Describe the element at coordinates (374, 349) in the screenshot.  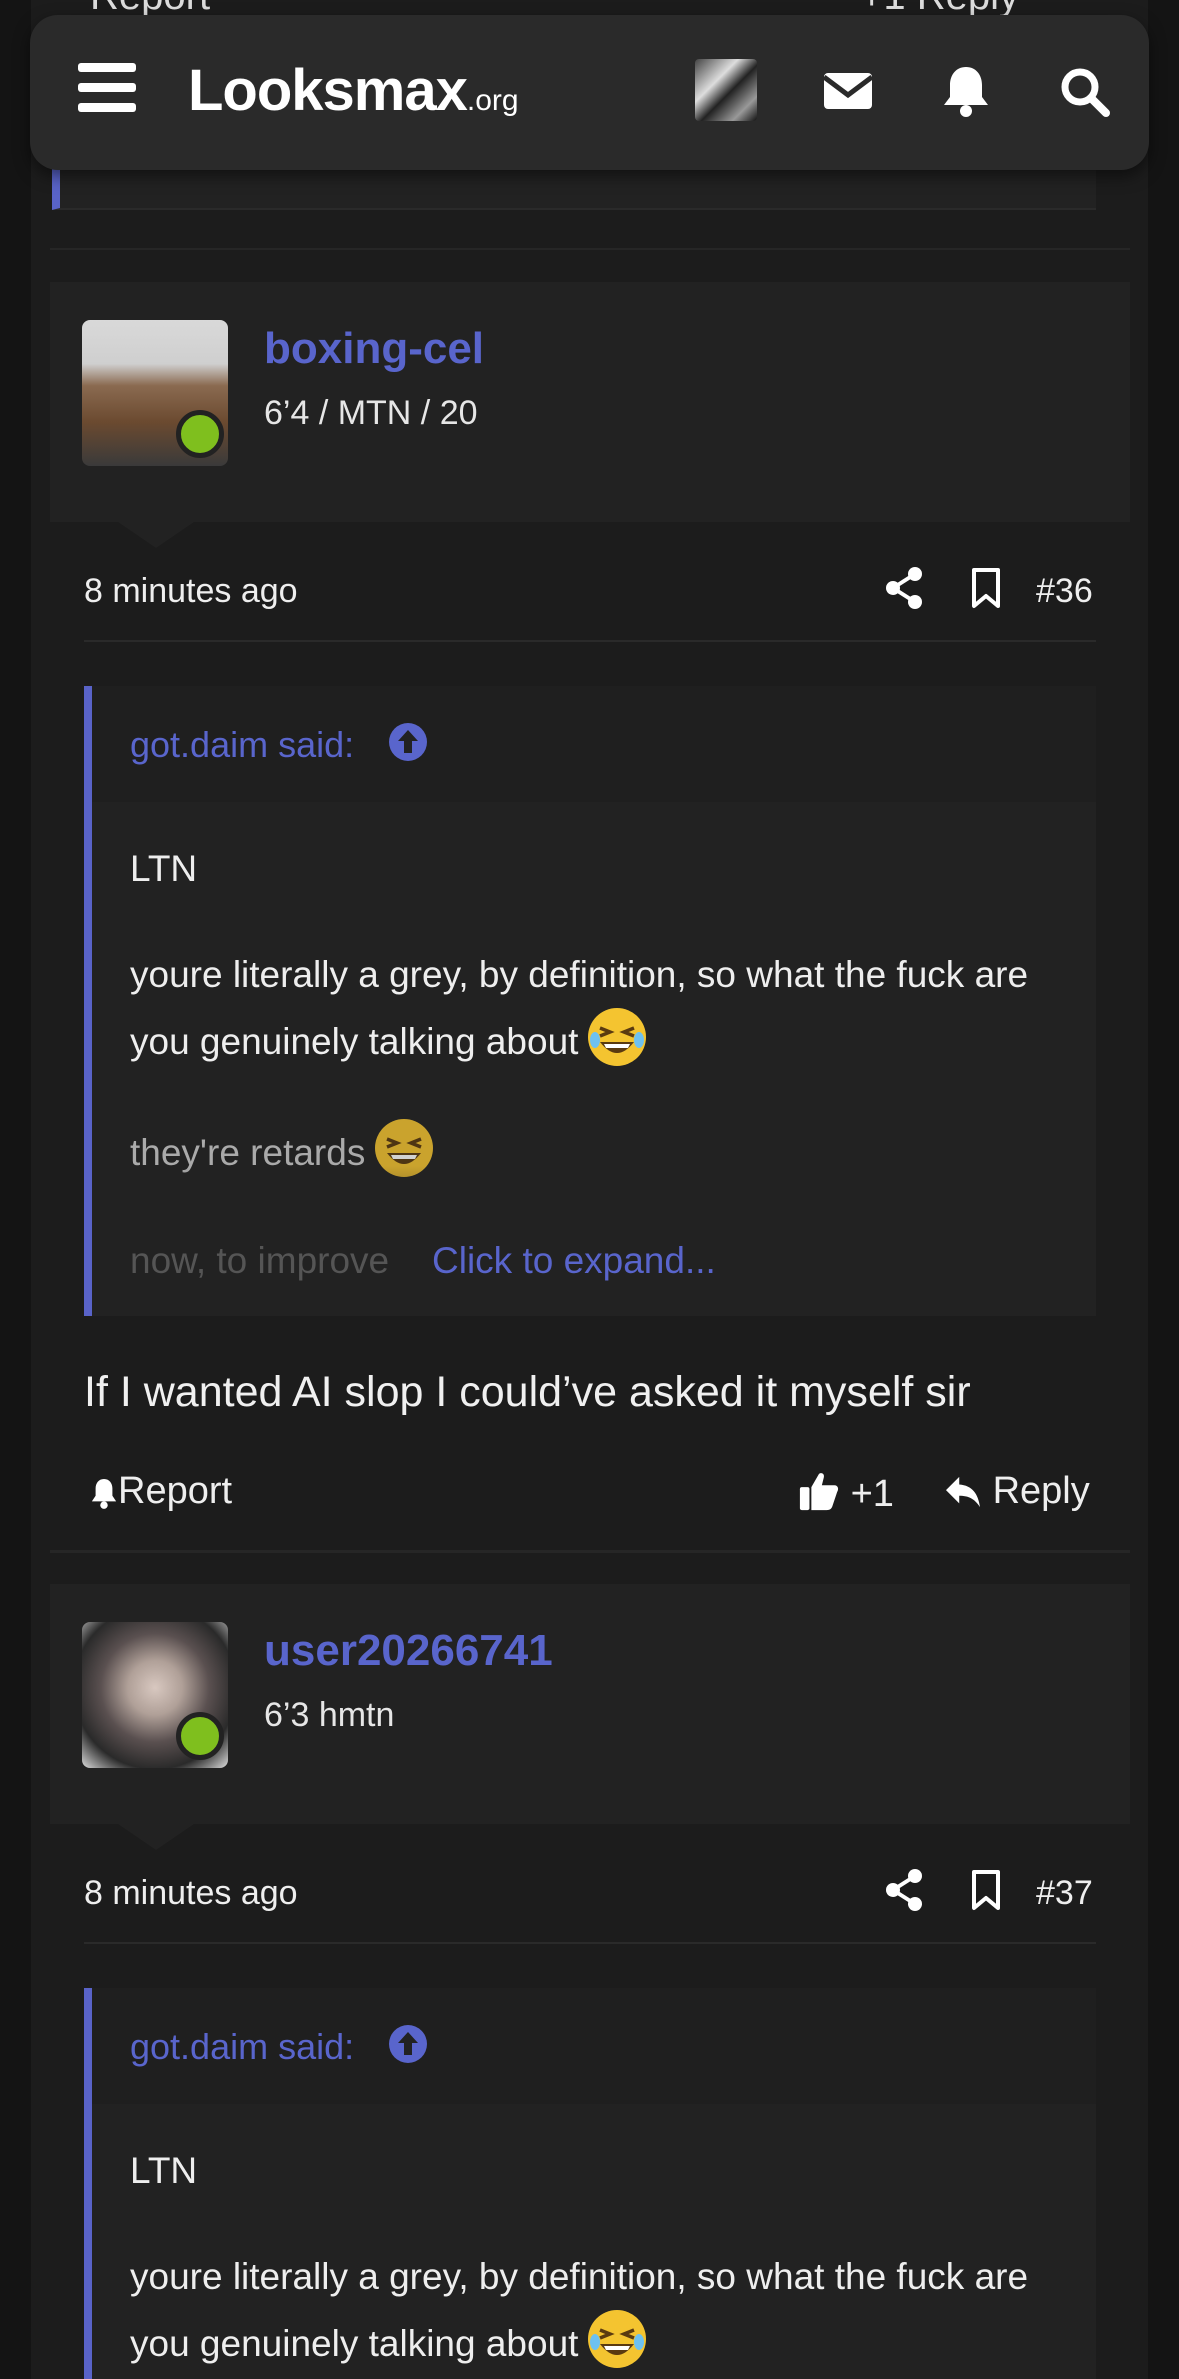
I see `username-link: boxing-cel` at that location.